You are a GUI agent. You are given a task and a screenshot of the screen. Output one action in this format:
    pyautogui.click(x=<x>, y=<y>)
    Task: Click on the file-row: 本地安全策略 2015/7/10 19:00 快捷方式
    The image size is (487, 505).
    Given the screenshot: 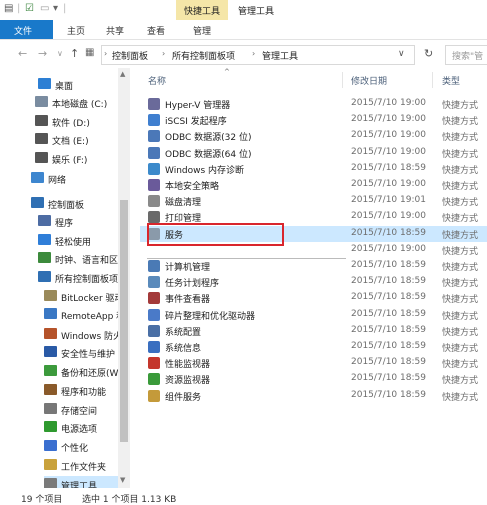 What is the action you would take?
    pyautogui.click(x=313, y=185)
    